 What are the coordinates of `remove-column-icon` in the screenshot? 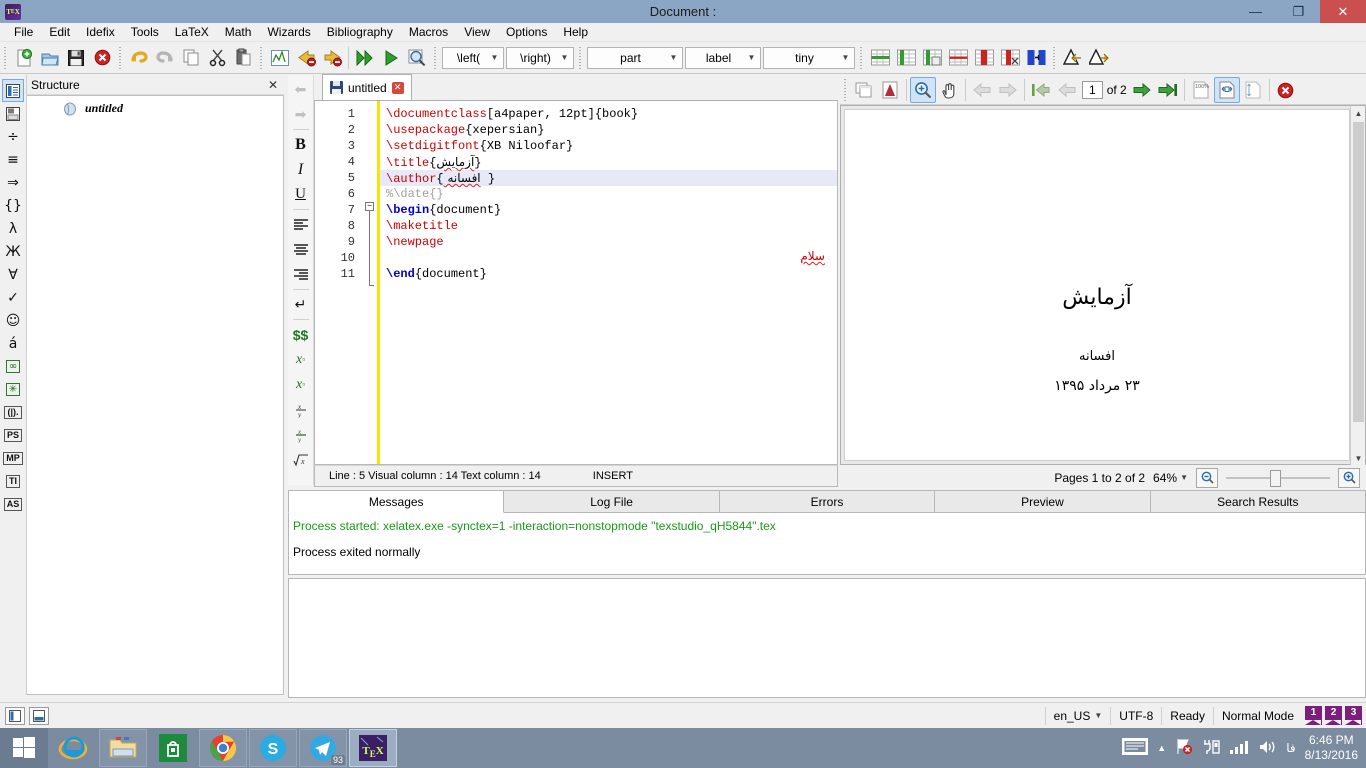 It's located at (984, 58).